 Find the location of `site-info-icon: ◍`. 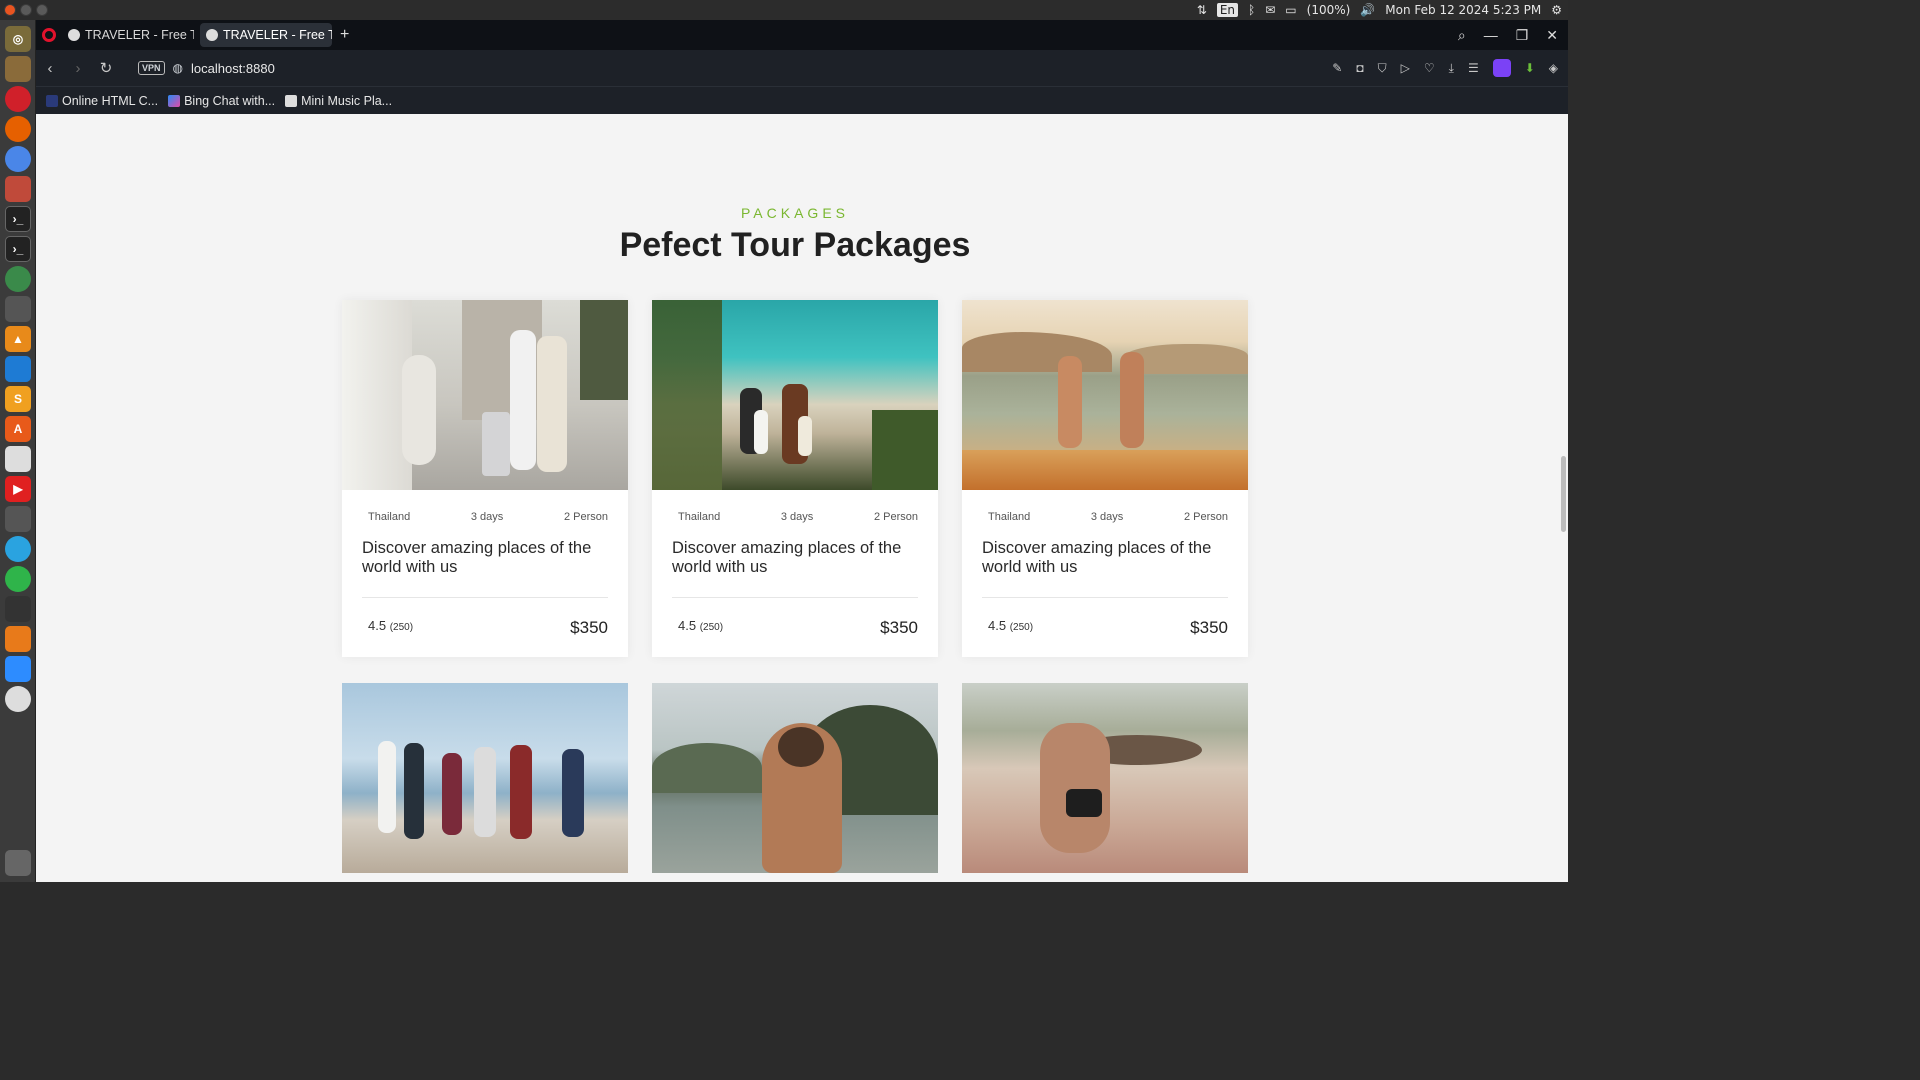

site-info-icon: ◍ is located at coordinates (178, 68).